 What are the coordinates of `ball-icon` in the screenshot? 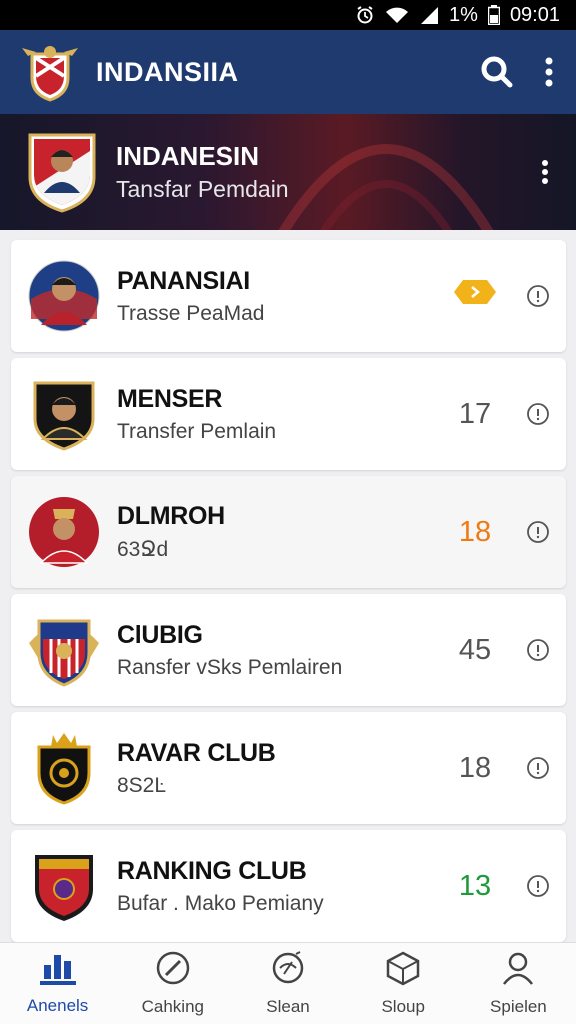 It's located at (288, 970).